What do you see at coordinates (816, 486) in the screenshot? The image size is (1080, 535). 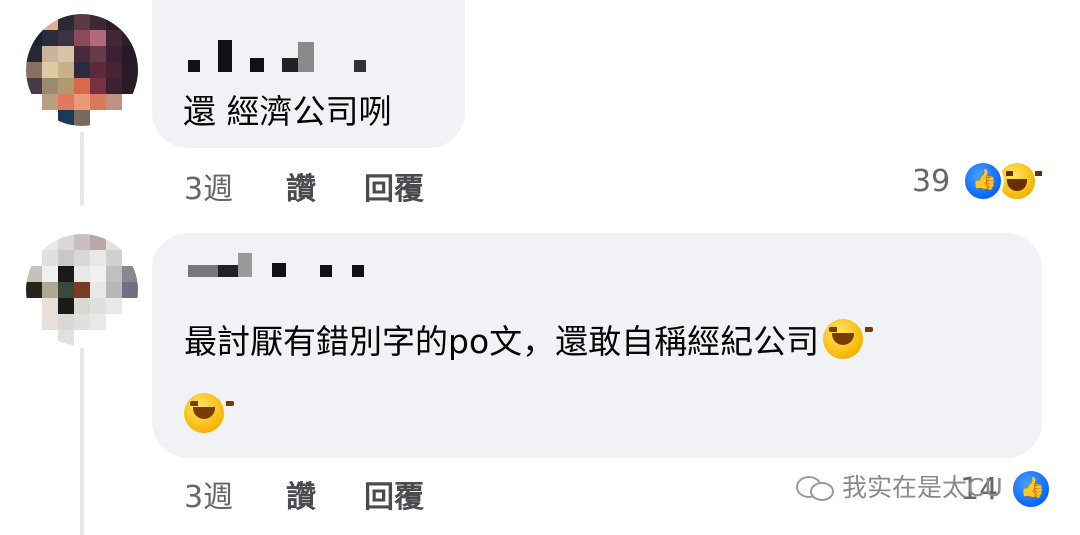 I see `wechat-icon` at bounding box center [816, 486].